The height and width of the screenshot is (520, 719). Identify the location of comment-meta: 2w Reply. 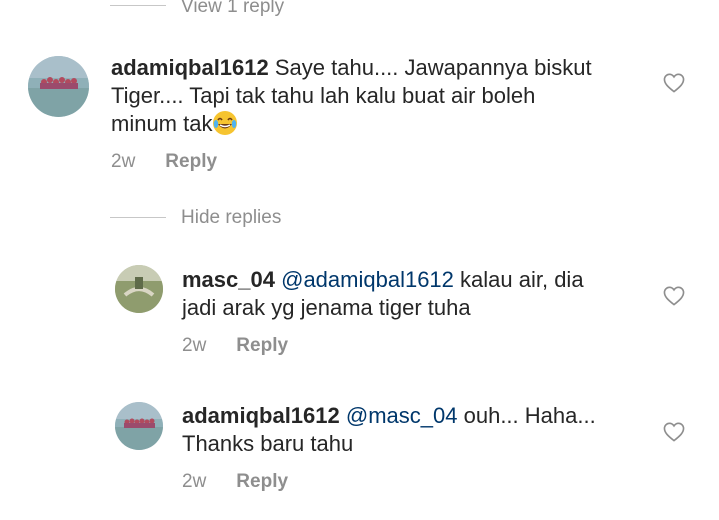
(164, 162).